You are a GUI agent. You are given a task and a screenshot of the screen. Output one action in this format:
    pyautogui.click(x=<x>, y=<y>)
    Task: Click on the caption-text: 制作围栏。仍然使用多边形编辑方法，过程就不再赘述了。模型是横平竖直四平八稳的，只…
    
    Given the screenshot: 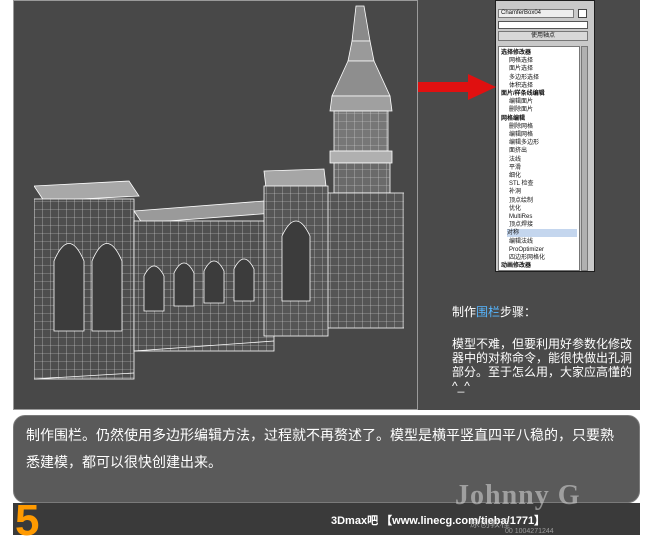 What is the action you would take?
    pyautogui.click(x=320, y=448)
    